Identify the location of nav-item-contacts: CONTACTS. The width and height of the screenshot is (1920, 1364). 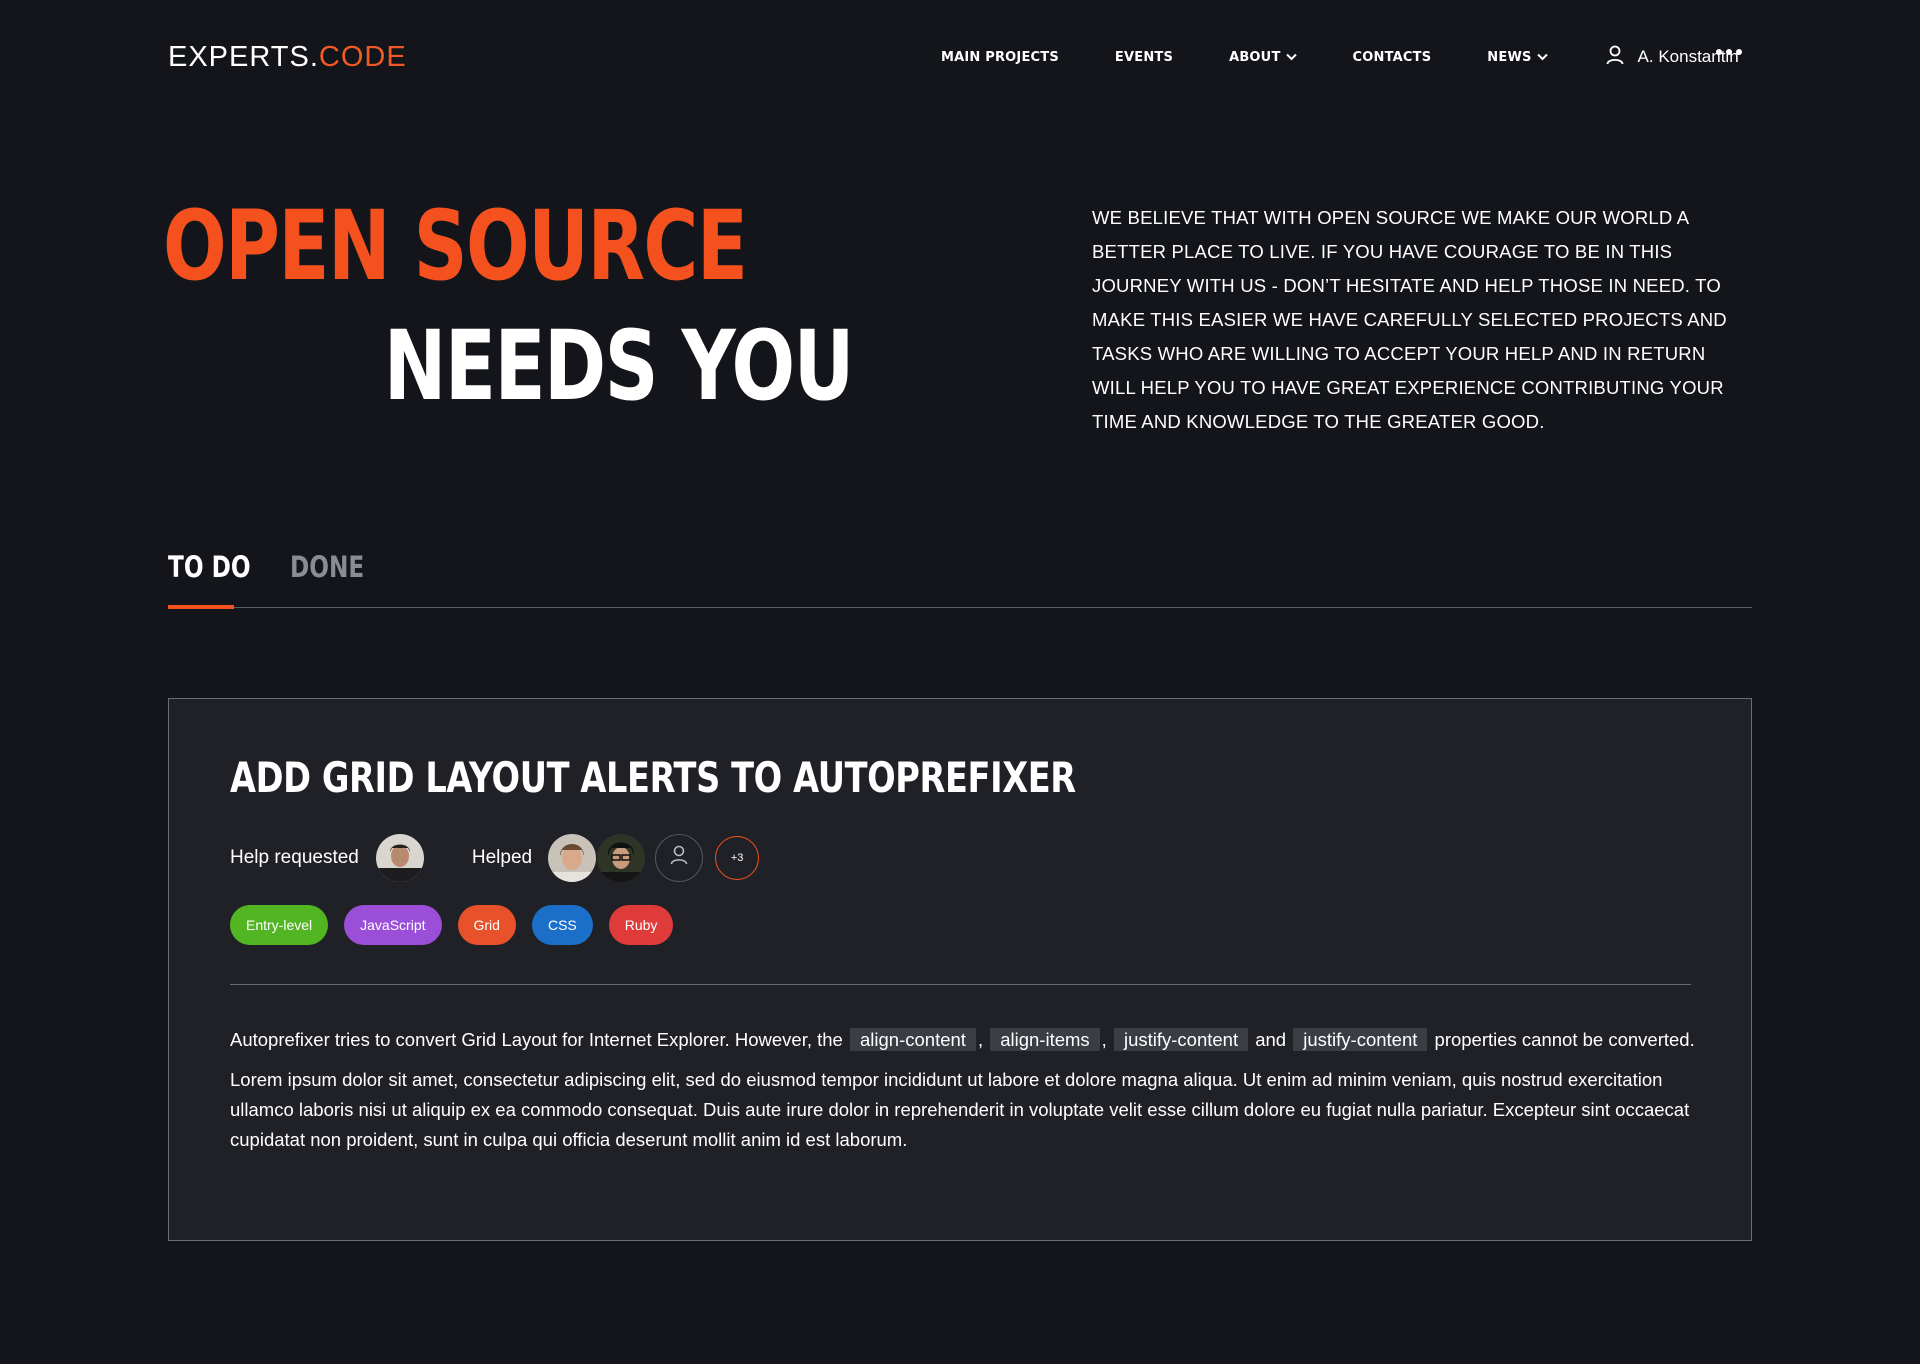
(1392, 57).